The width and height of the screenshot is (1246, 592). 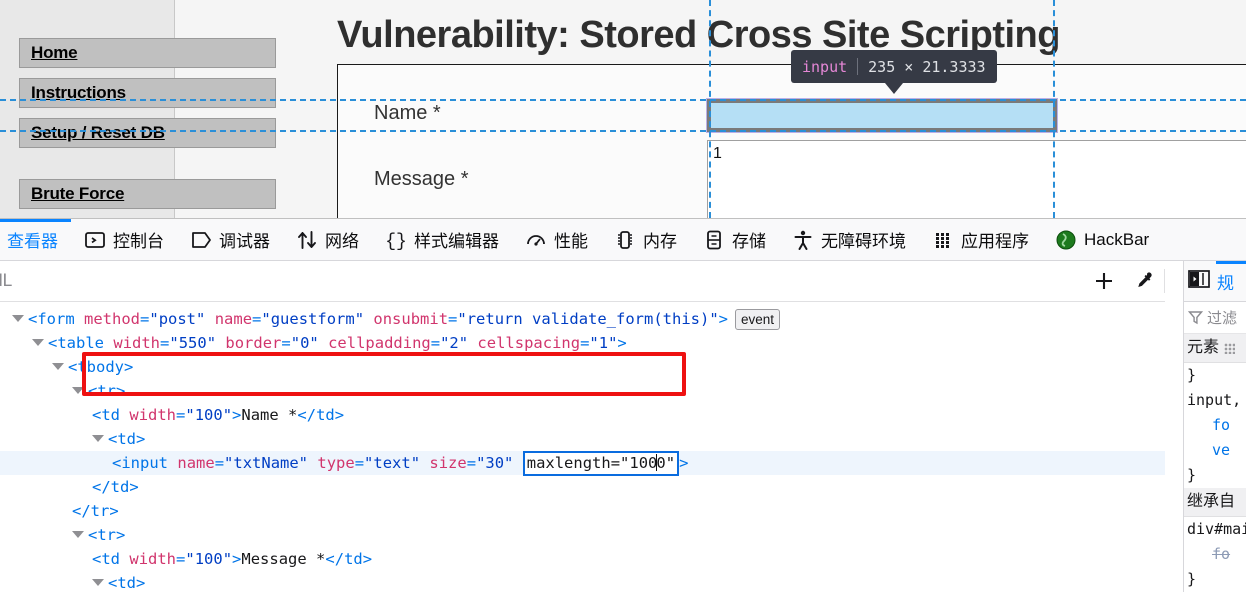 I want to click on css-selector: div#mai, so click(x=1215, y=529).